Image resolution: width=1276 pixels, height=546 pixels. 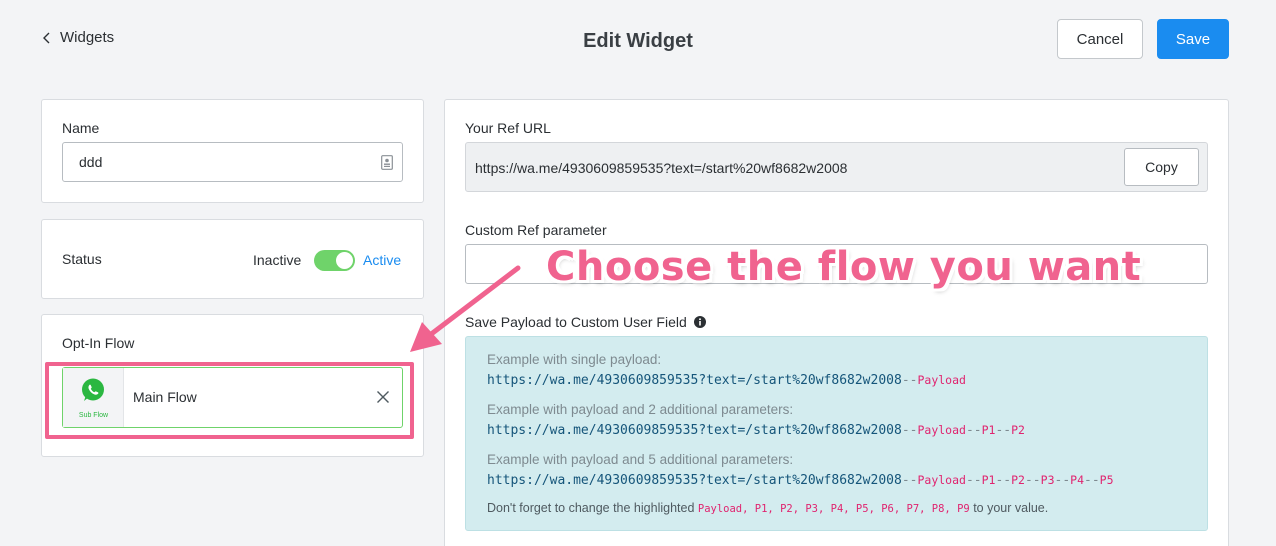 I want to click on note-params: , P1, P2, P3, P4, P5, P6, P7, P8, P9, so click(x=856, y=509).